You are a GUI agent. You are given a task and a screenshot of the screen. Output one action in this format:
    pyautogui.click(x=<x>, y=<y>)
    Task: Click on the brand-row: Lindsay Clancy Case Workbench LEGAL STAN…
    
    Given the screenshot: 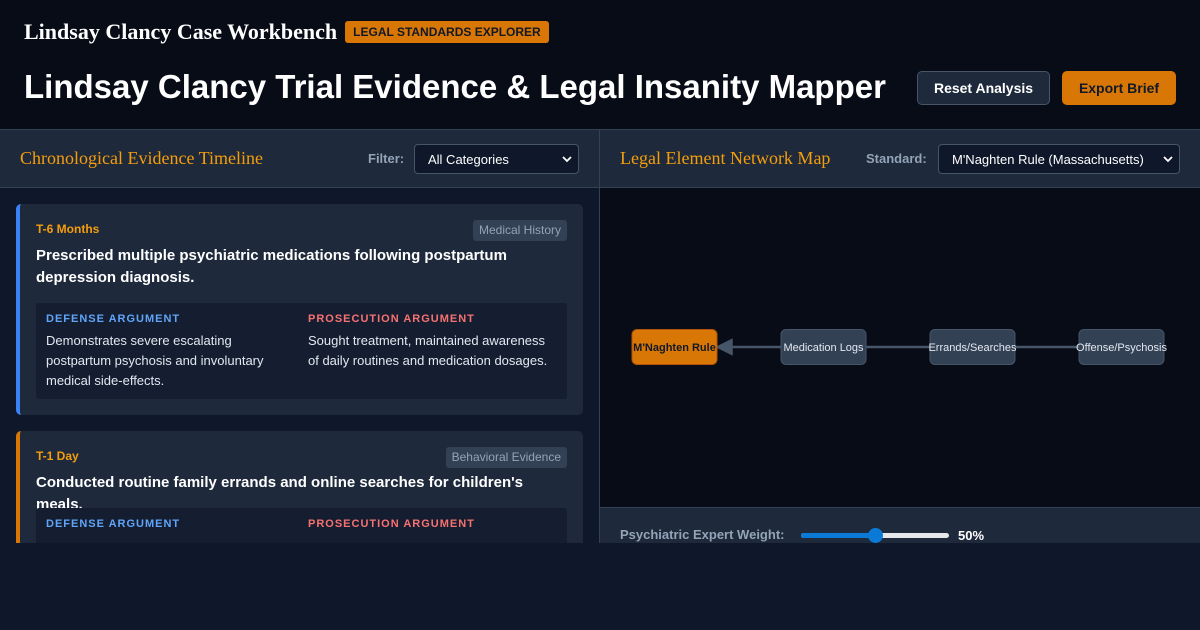 What is the action you would take?
    pyautogui.click(x=286, y=32)
    